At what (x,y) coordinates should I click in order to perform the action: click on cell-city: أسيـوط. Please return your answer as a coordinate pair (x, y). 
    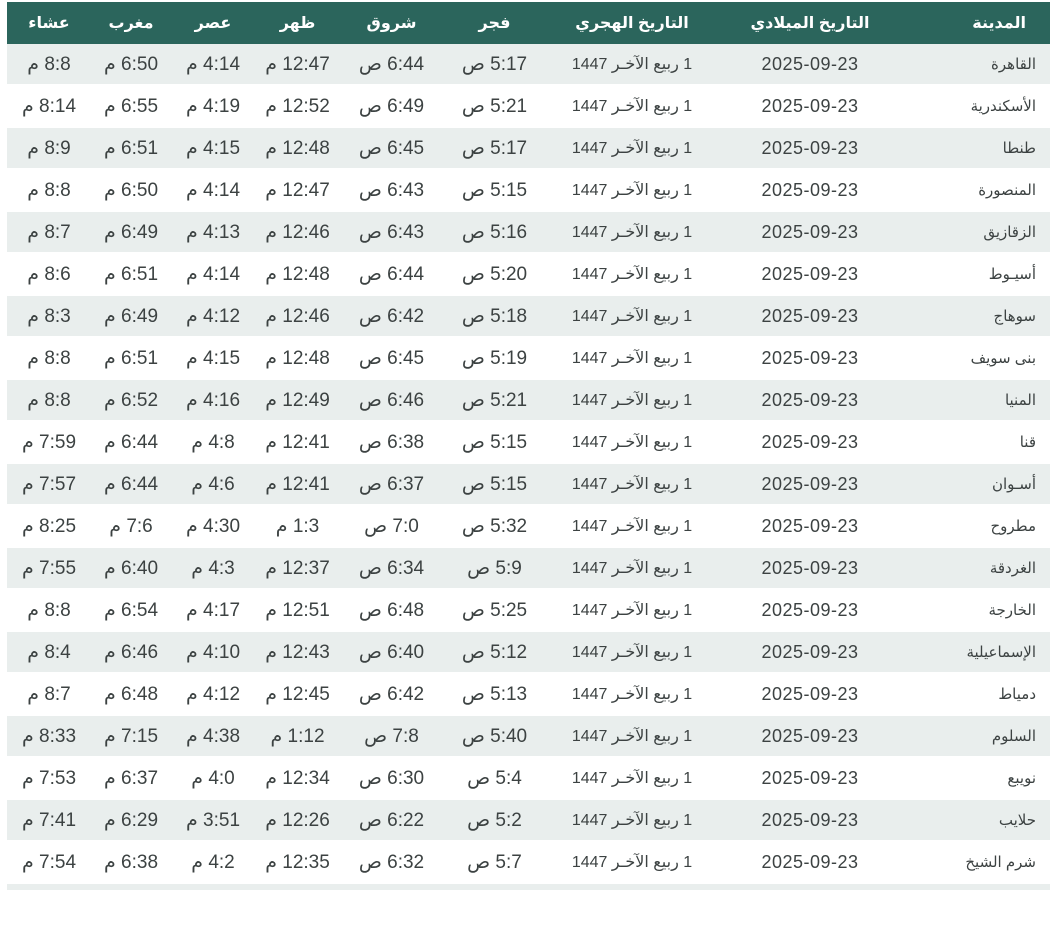
    Looking at the image, I should click on (976, 275).